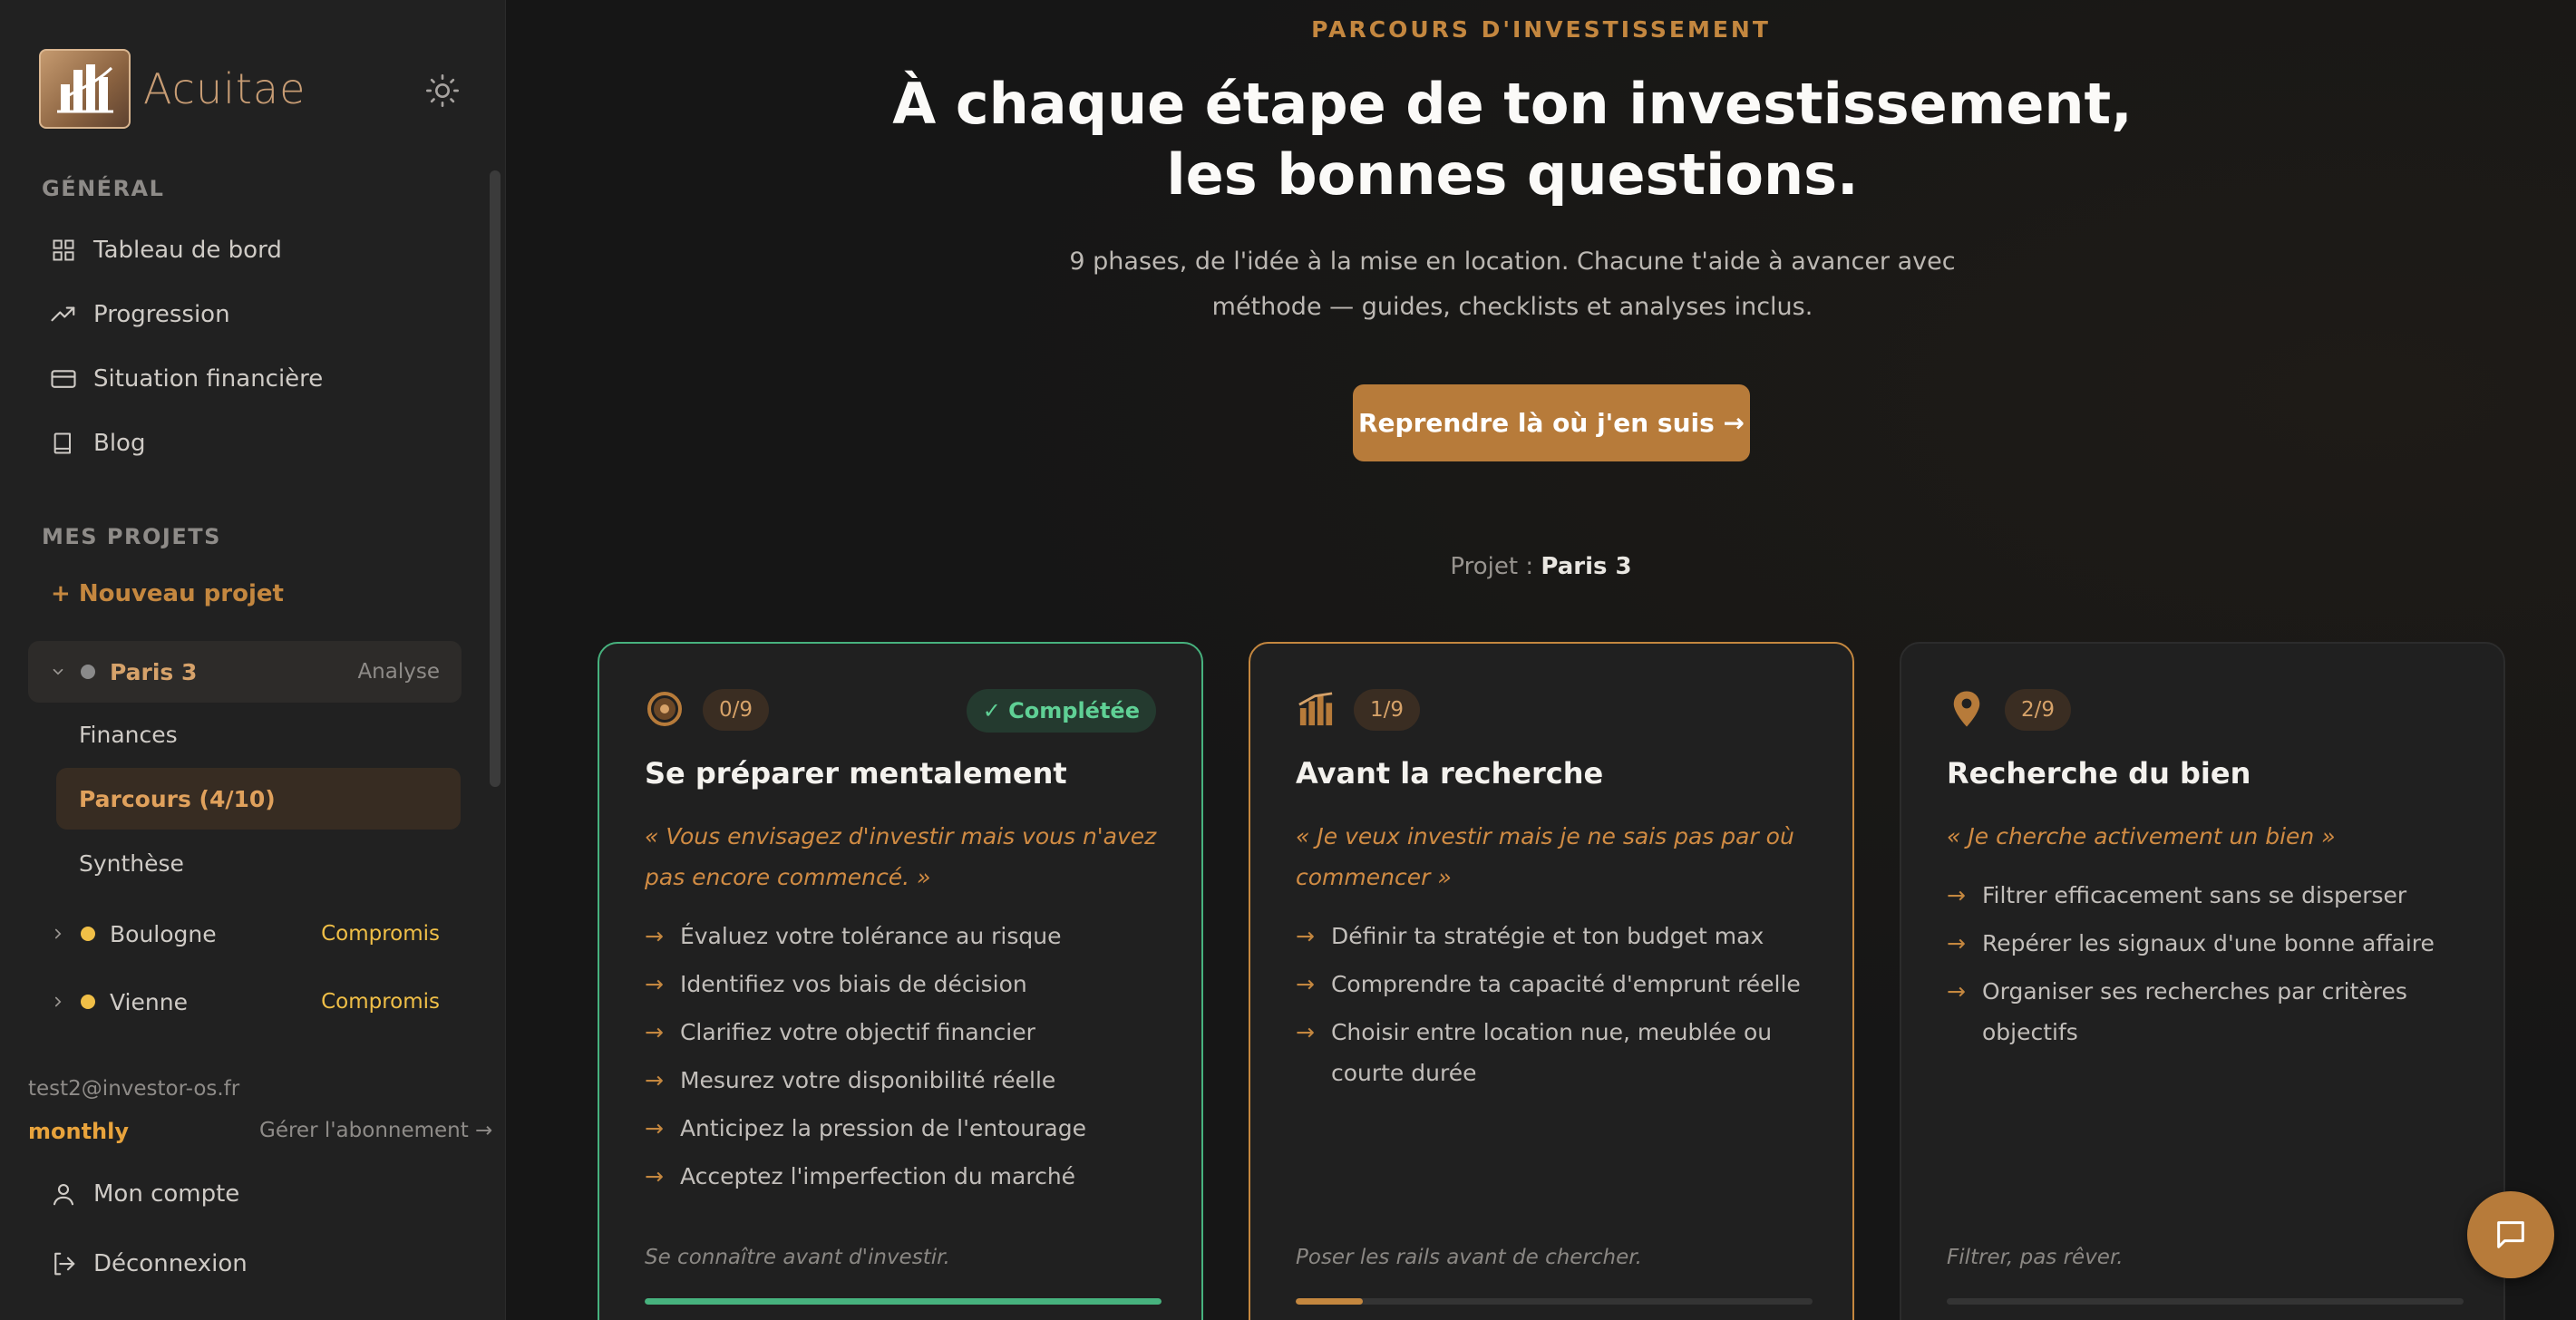 The image size is (2576, 1320). I want to click on nav-dashboard: Tableau de bord, so click(165, 250).